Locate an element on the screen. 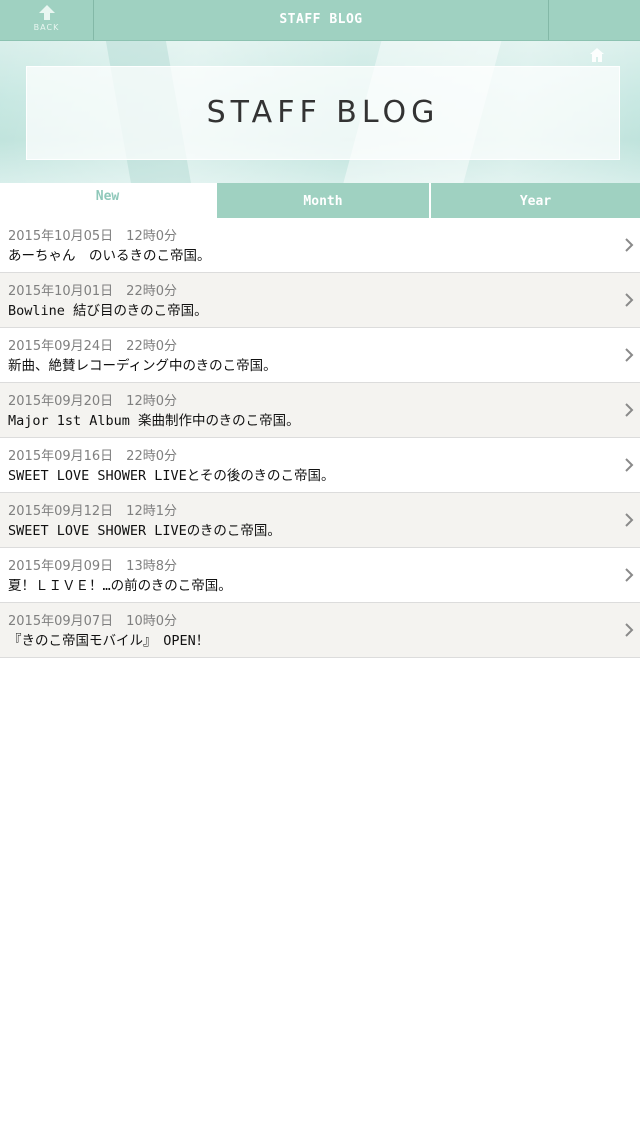 Image resolution: width=640 pixels, height=1136 pixels. post-date: 2015年10月01日 22時0分 is located at coordinates (92, 291).